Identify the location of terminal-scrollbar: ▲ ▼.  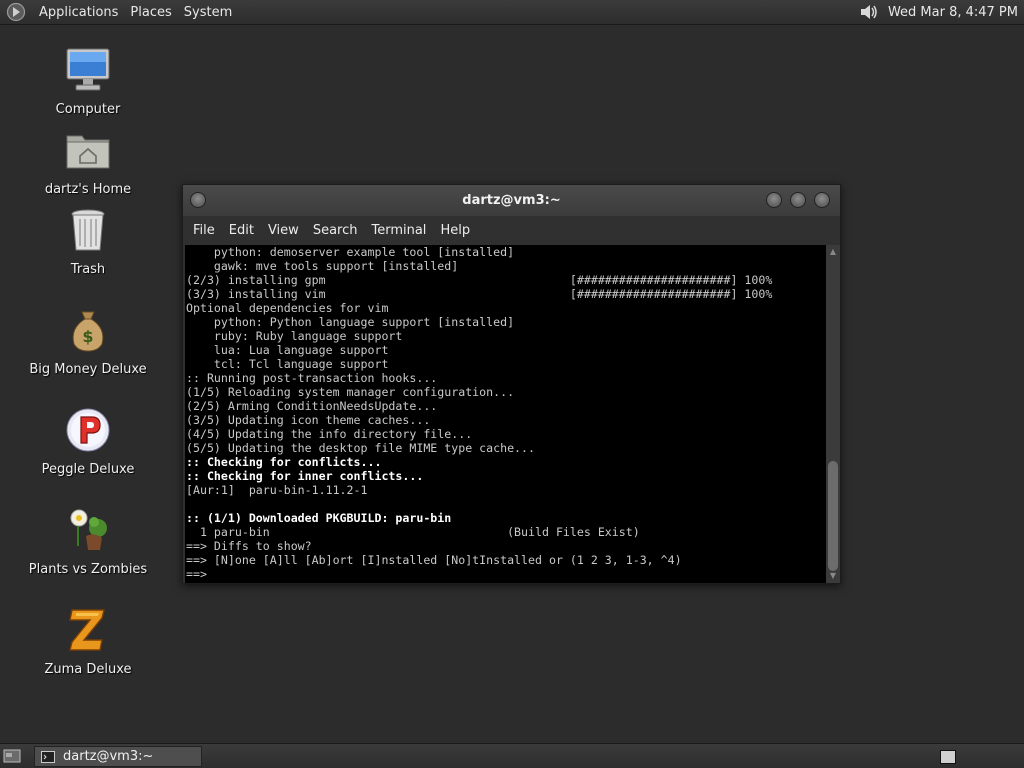
(833, 414).